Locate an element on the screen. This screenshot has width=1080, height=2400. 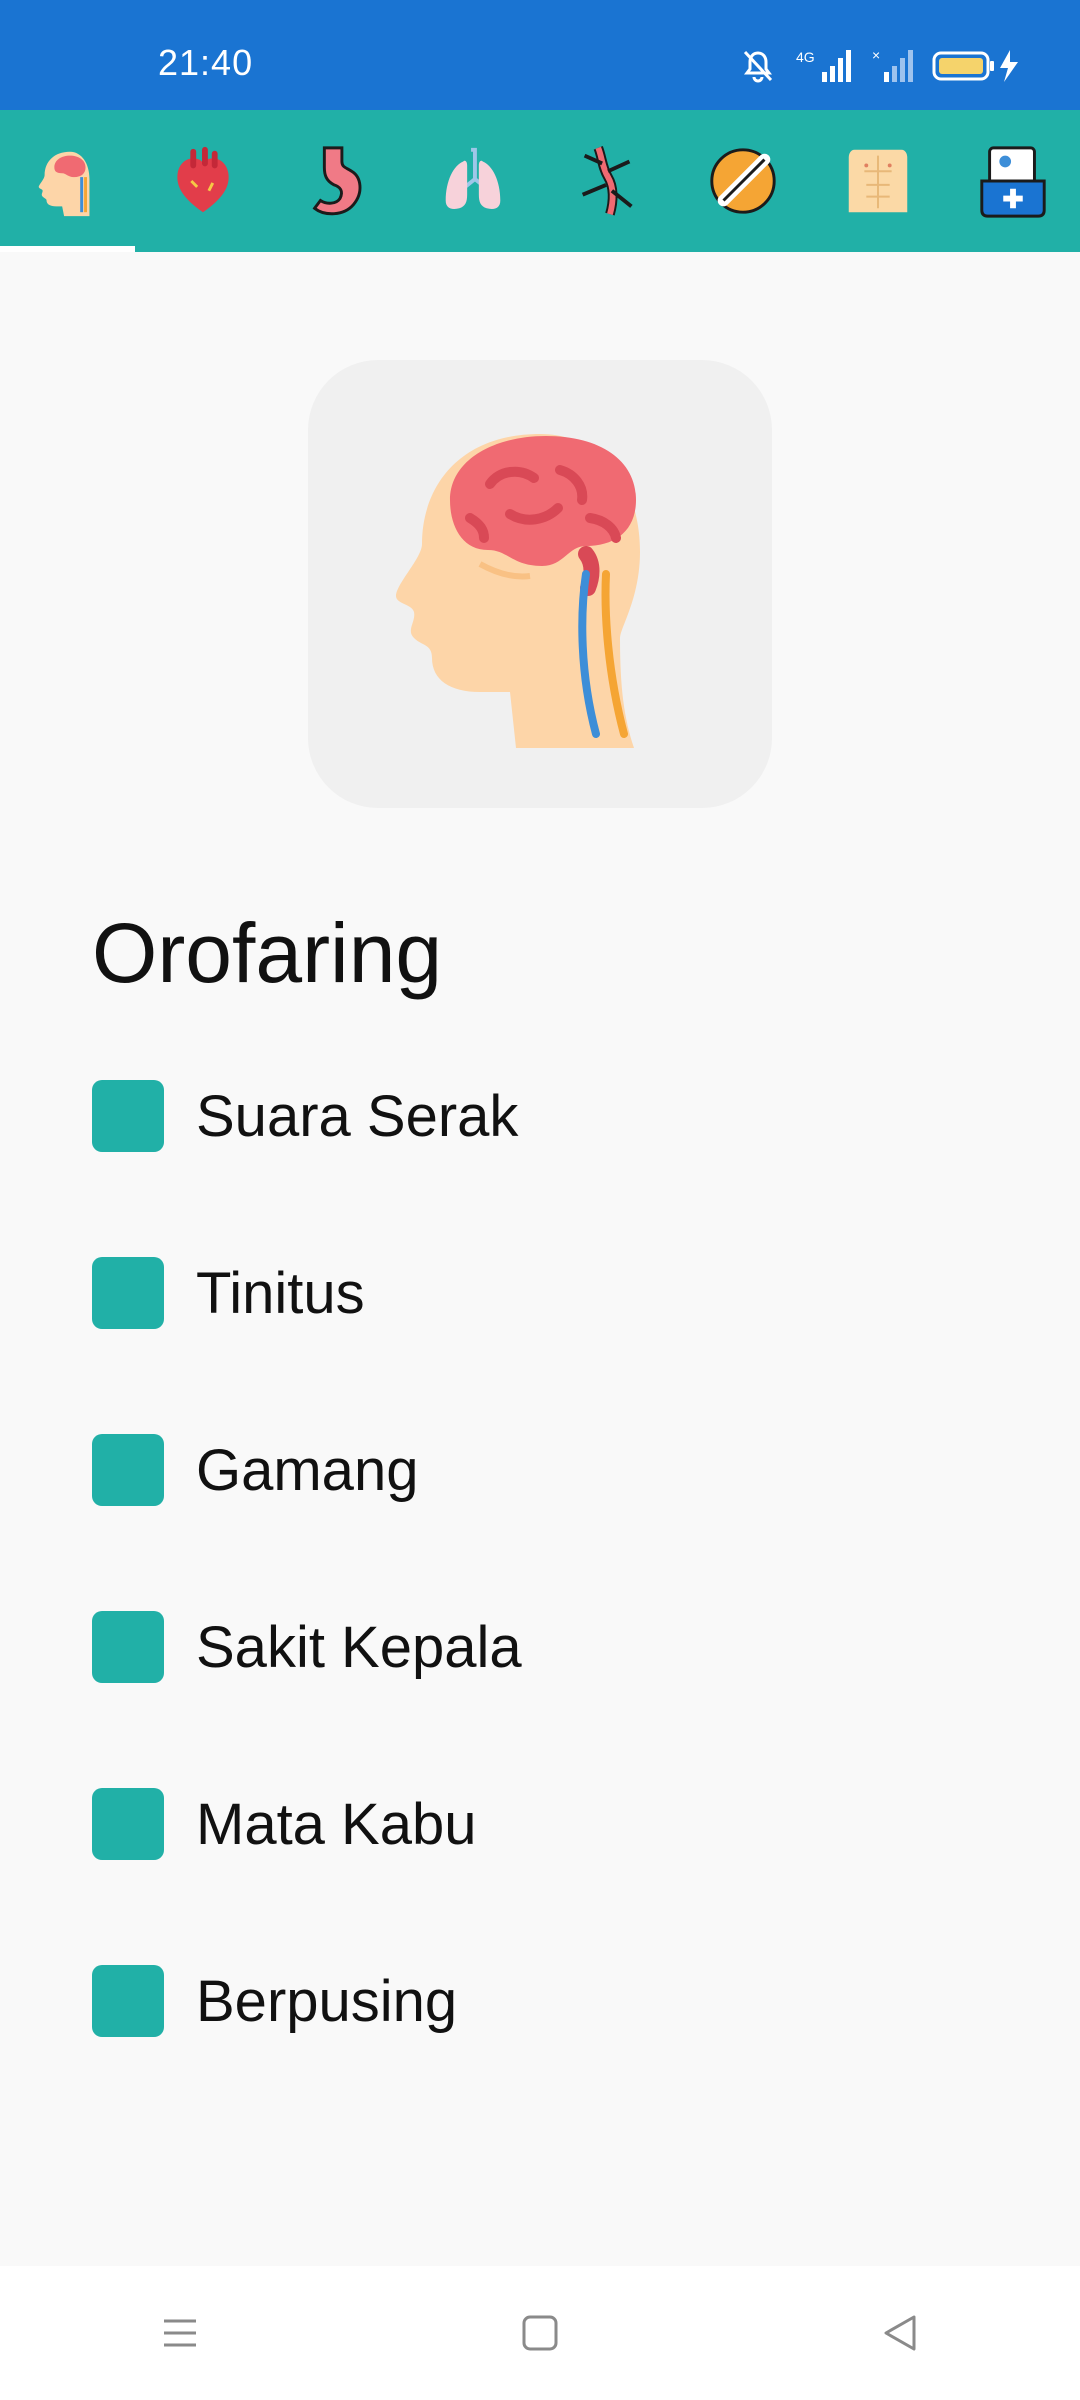
page-title: Orofaring is located at coordinates (267, 953).